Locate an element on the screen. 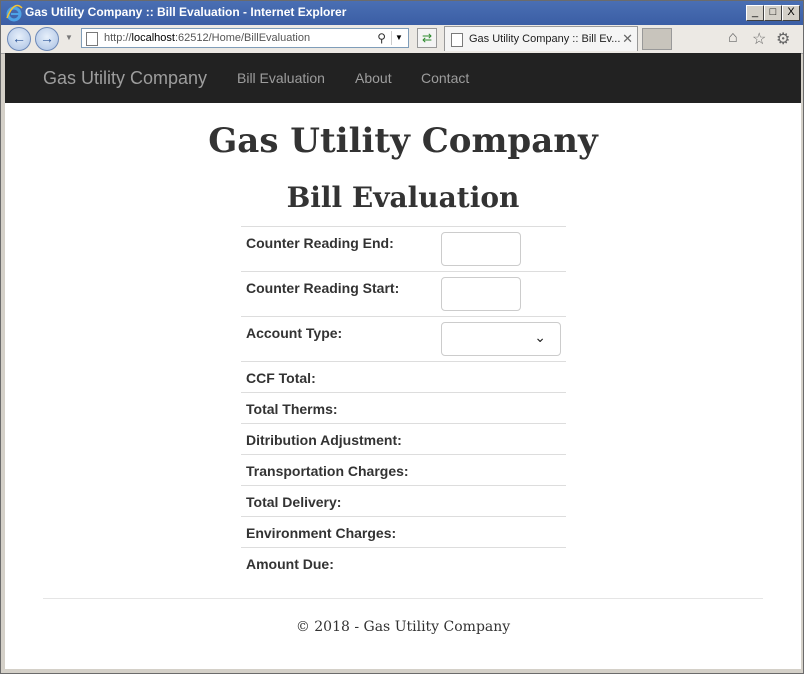 Image resolution: width=804 pixels, height=674 pixels. footer-divider is located at coordinates (403, 598).